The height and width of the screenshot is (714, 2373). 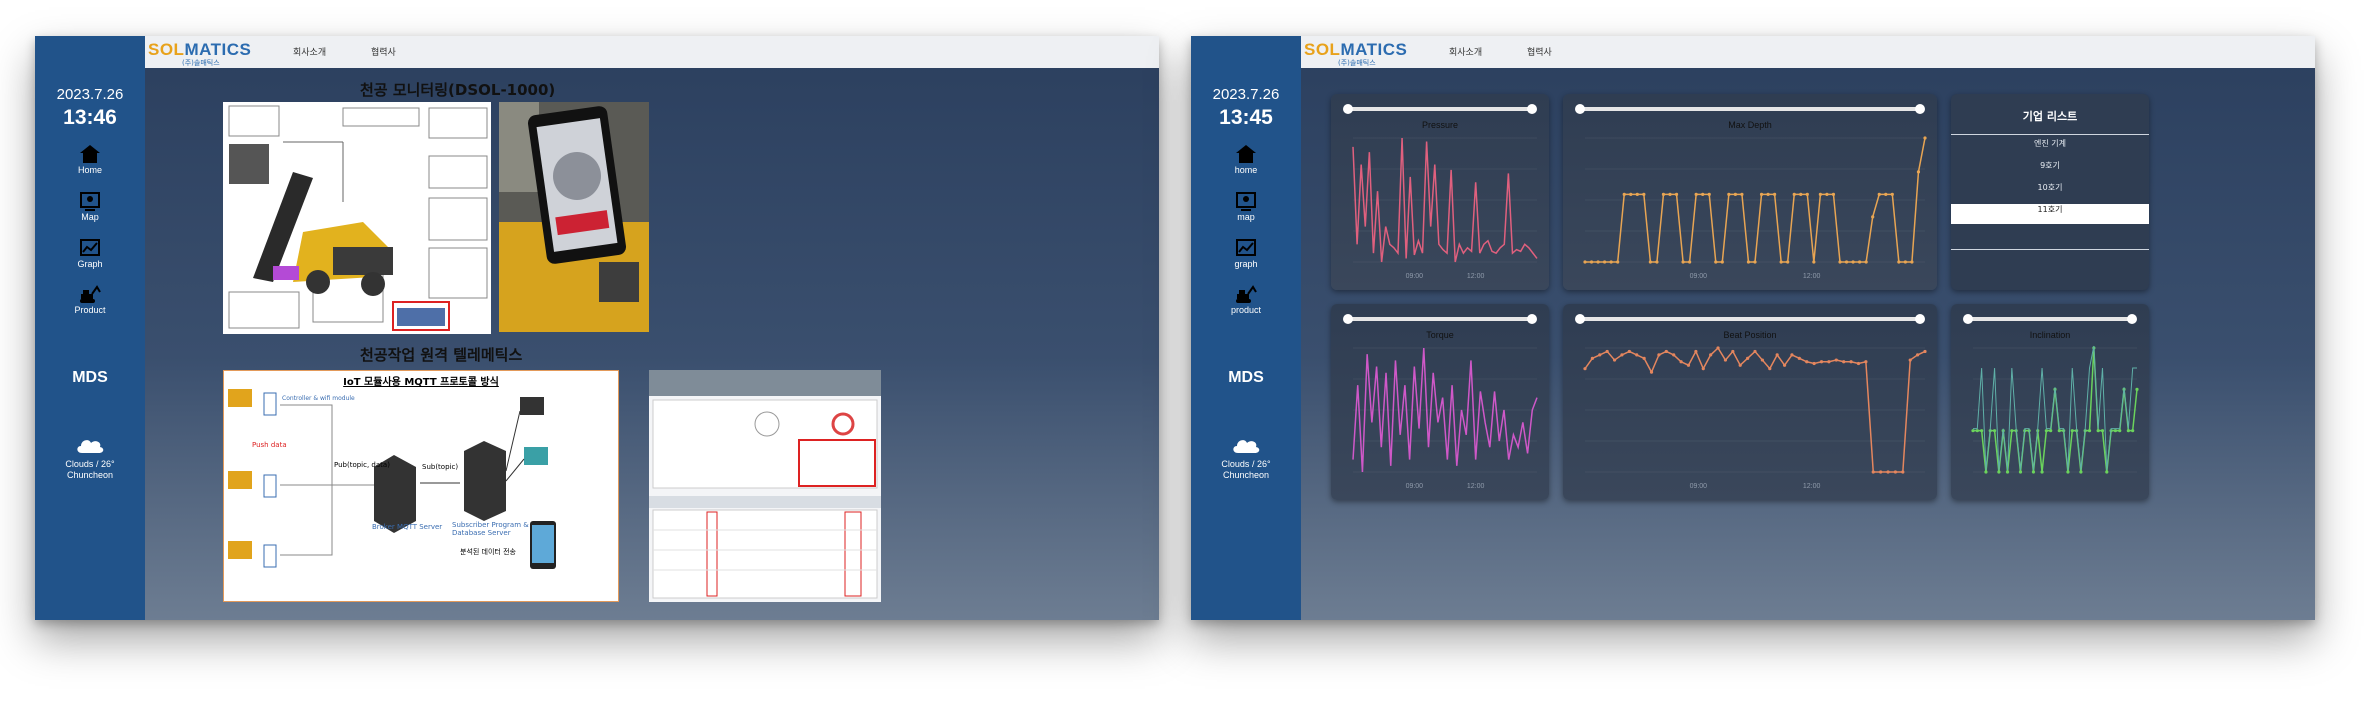 I want to click on company-list-item: 10호기, so click(x=2050, y=192).